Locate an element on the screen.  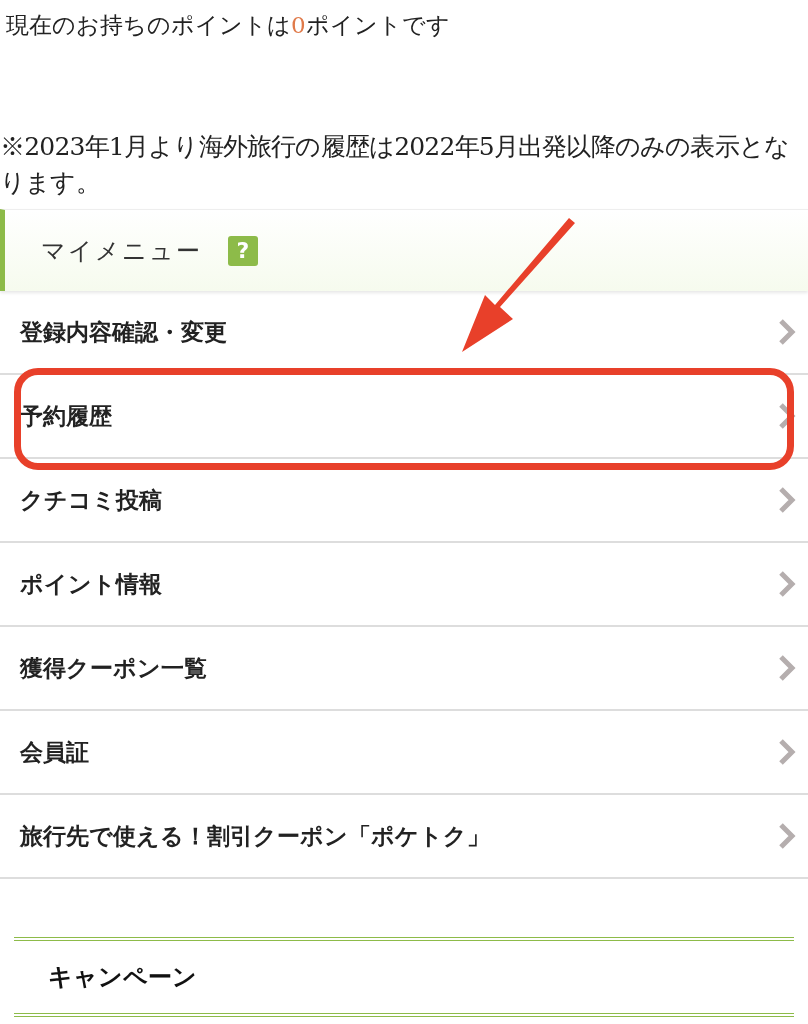
points-text: 現在のお持ちのポイントは0ポイントです is located at coordinates (228, 25).